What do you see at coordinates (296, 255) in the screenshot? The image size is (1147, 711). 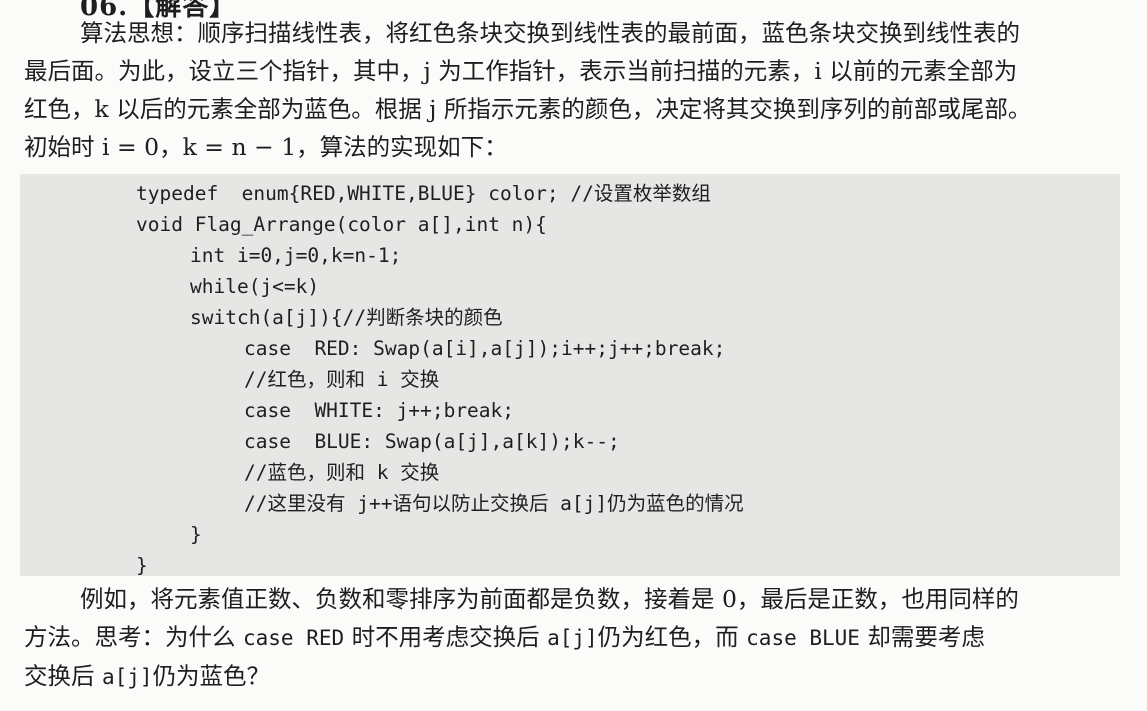 I see `code-line: int i=0,j=0,k=n-1;` at bounding box center [296, 255].